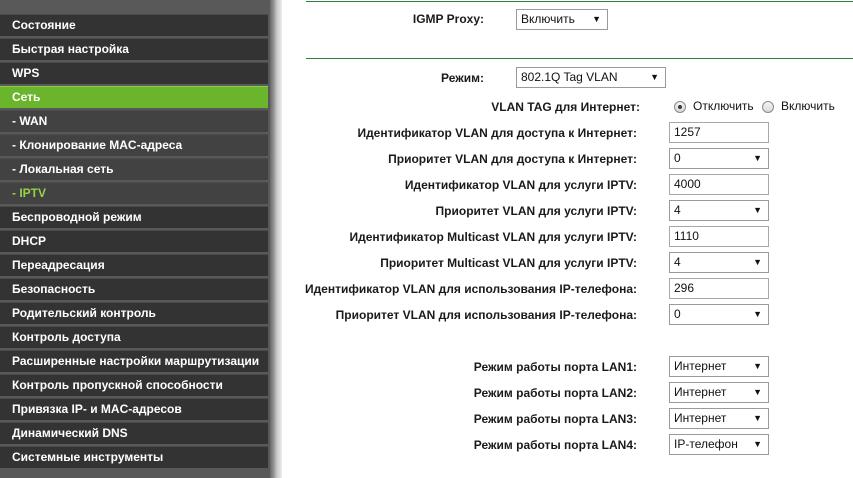 Image resolution: width=853 pixels, height=478 pixels. What do you see at coordinates (700, 392) in the screenshot?
I see `lan2-mode-value: Интернет` at bounding box center [700, 392].